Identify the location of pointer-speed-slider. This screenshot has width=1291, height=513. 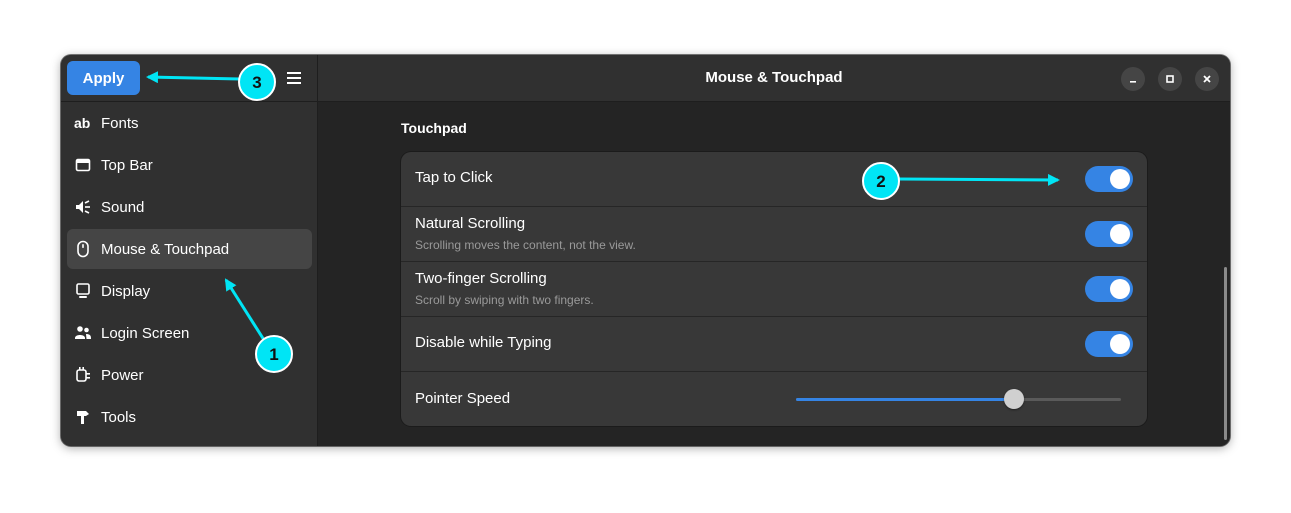
(958, 399).